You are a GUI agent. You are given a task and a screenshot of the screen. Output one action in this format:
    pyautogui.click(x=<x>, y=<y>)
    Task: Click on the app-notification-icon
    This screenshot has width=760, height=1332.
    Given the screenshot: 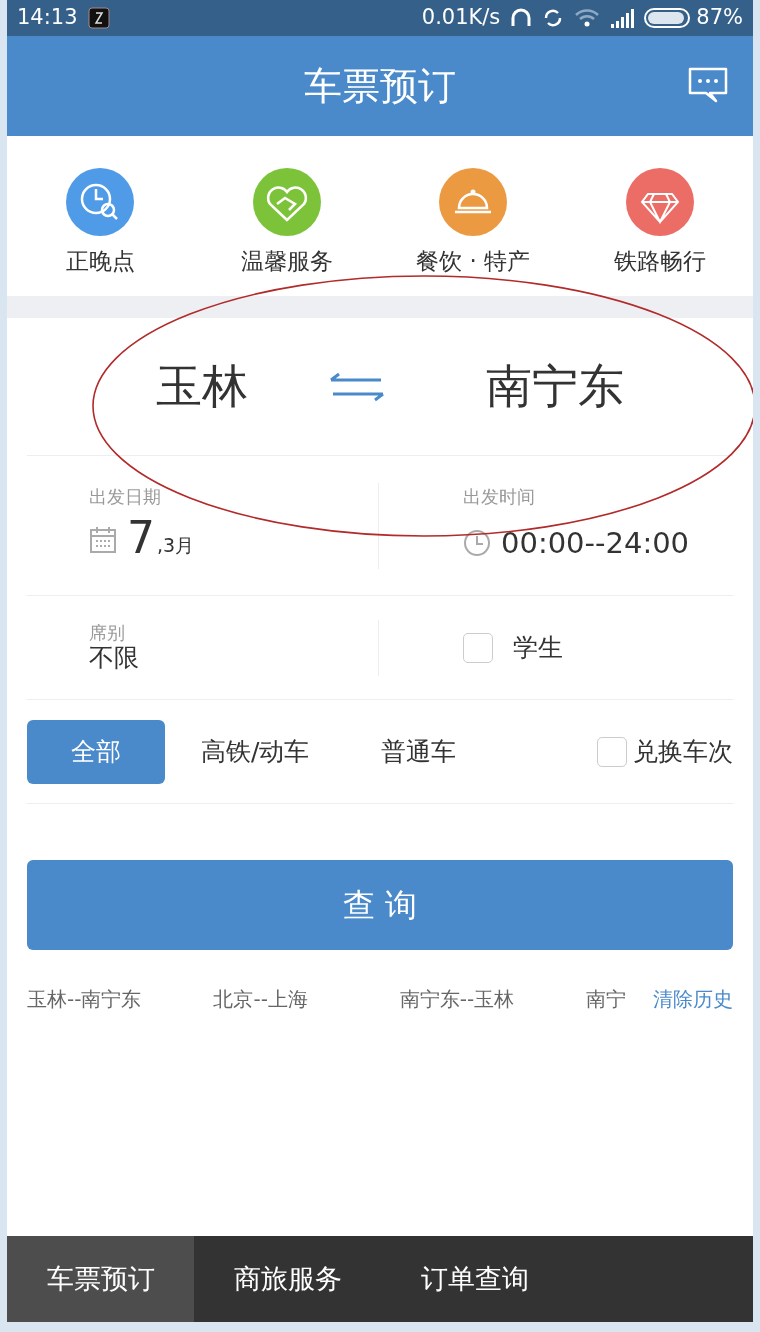 What is the action you would take?
    pyautogui.click(x=98, y=18)
    